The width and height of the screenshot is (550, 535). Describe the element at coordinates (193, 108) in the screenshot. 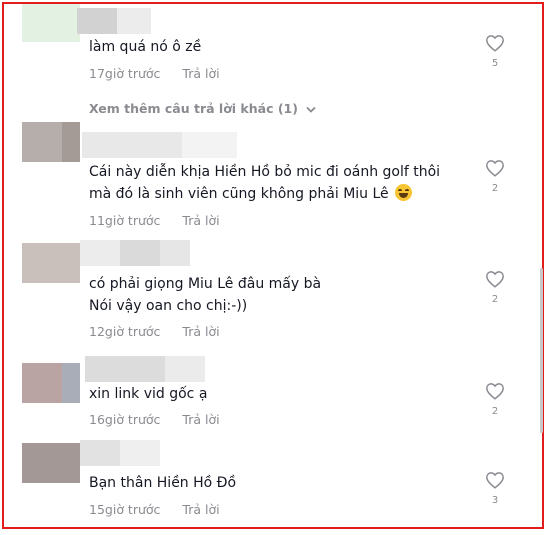

I see `view-more-label: Xem thêm câu trả lời khác (1)` at that location.